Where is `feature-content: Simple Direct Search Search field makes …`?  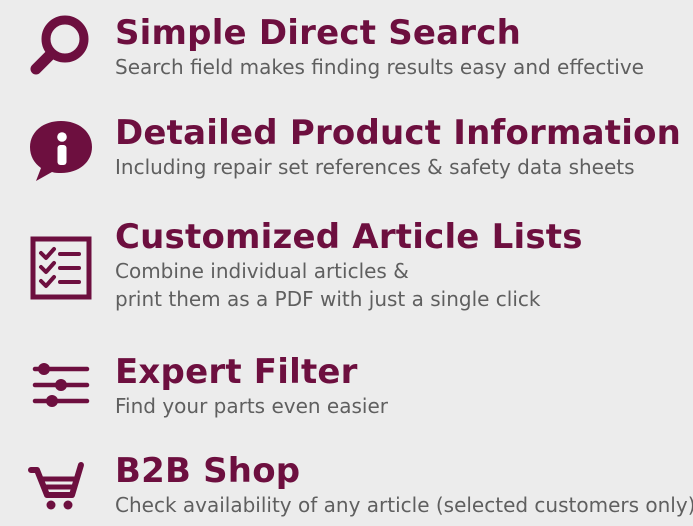 feature-content: Simple Direct Search Search field makes … is located at coordinates (402, 47).